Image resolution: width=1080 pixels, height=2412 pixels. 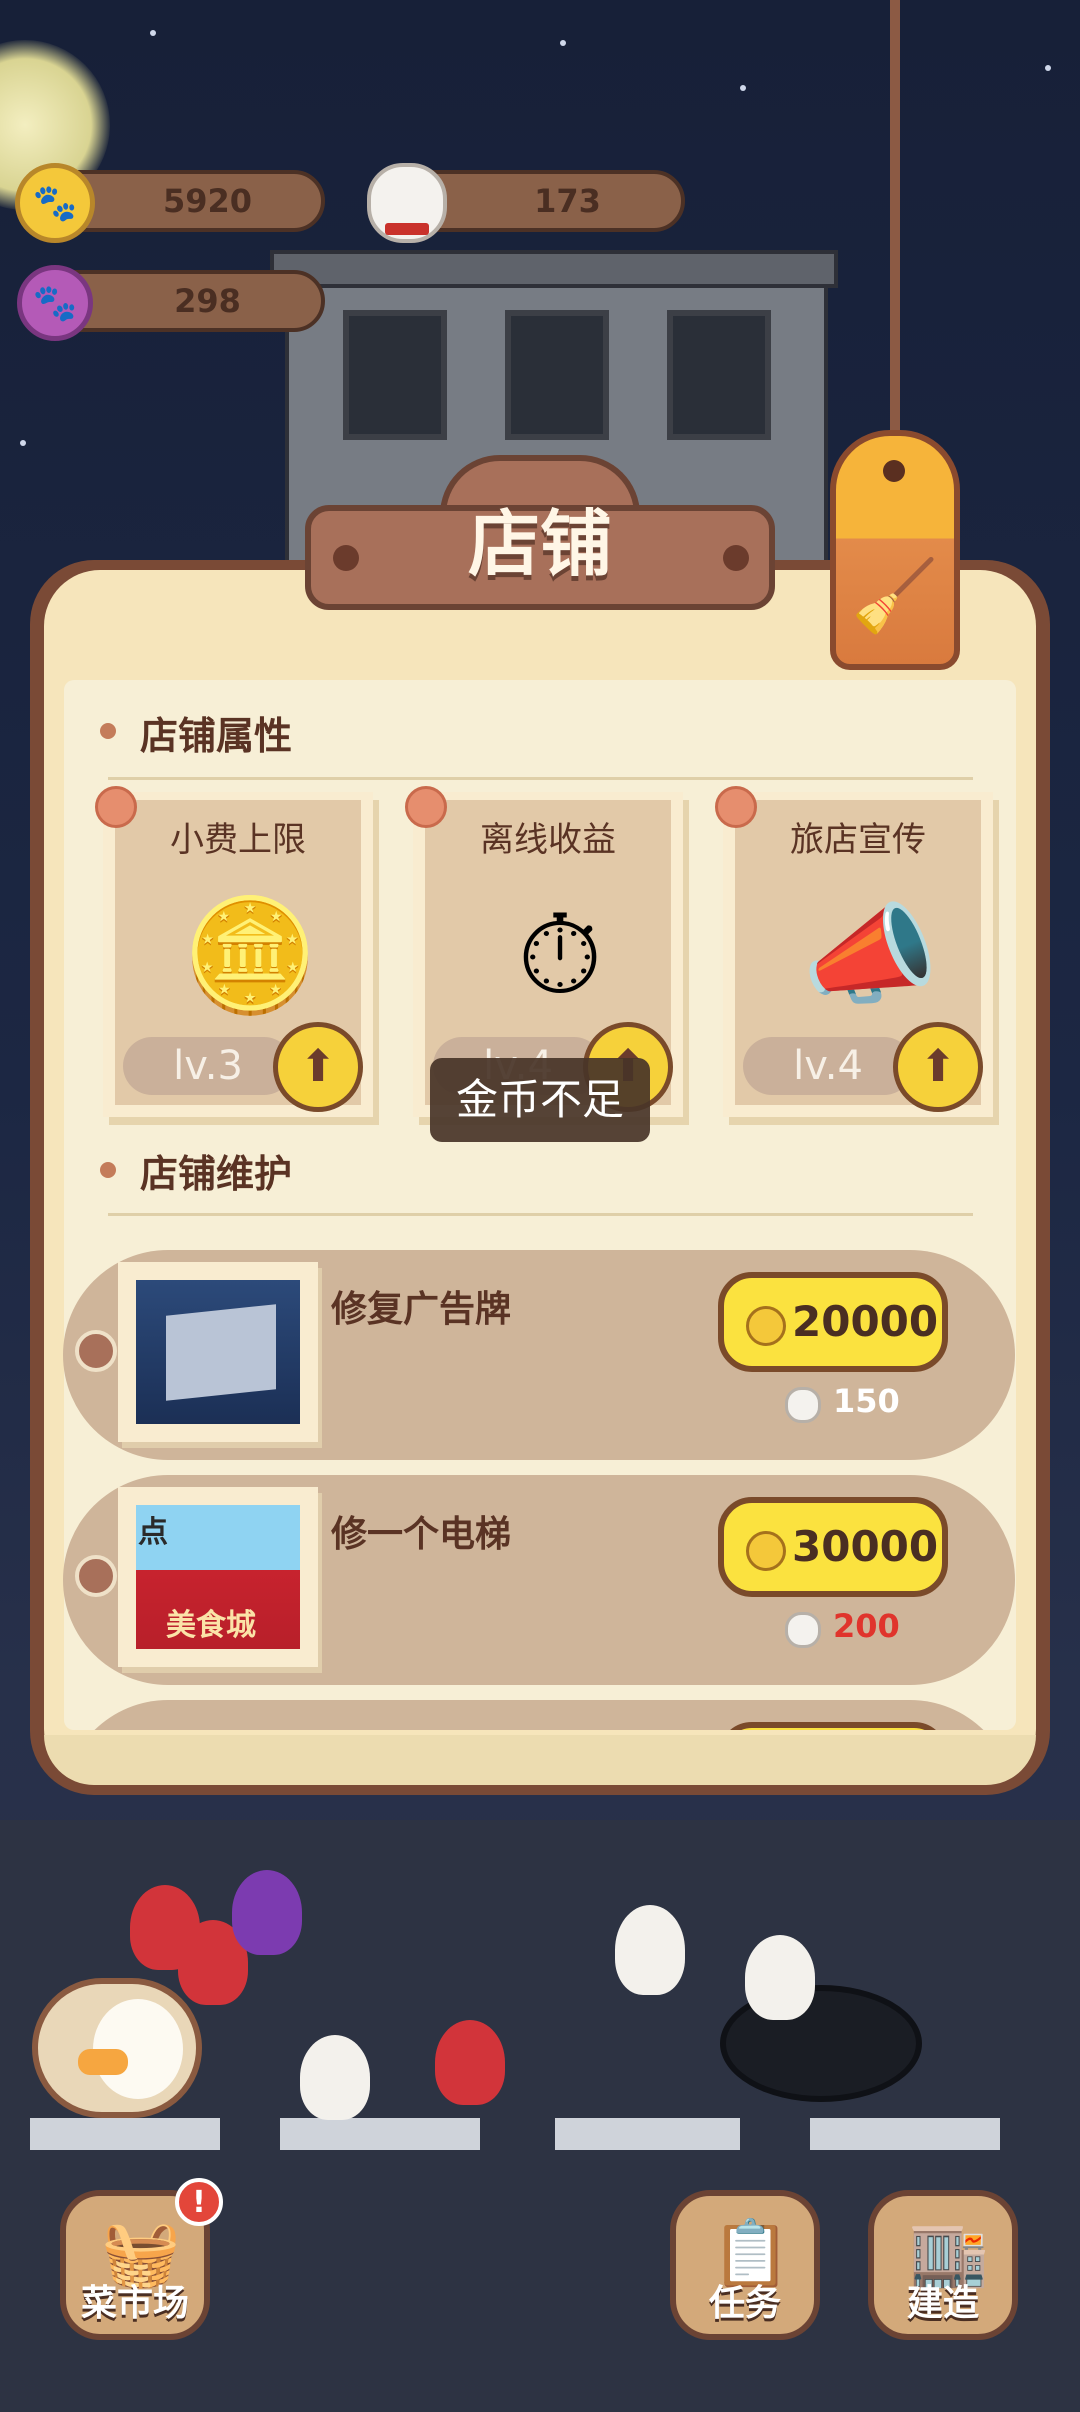 What do you see at coordinates (55, 203) in the screenshot?
I see `paw-coin-icon: 🐾` at bounding box center [55, 203].